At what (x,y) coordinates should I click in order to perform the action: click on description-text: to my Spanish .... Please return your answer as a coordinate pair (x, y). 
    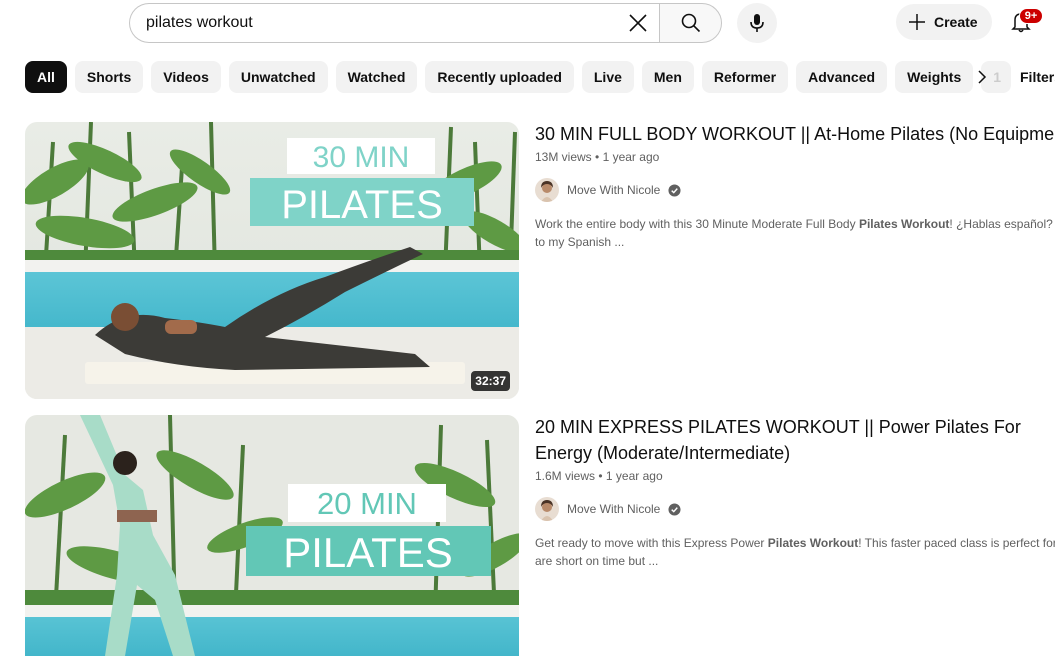
    Looking at the image, I should click on (580, 242).